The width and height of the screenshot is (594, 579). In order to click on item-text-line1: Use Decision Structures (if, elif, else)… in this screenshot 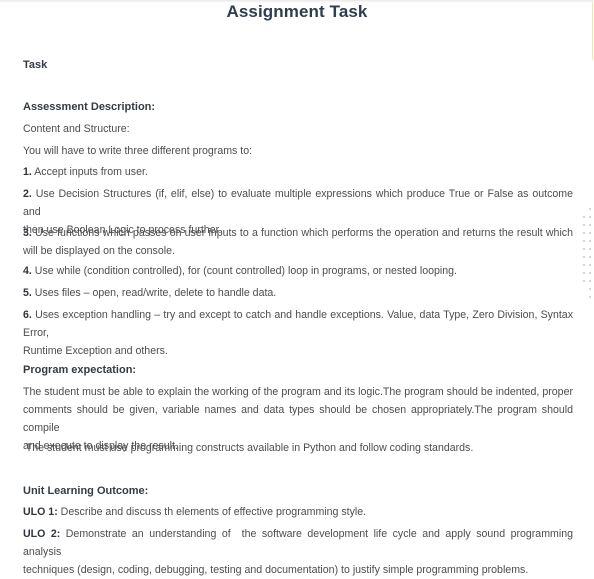, I will do `click(298, 203)`.